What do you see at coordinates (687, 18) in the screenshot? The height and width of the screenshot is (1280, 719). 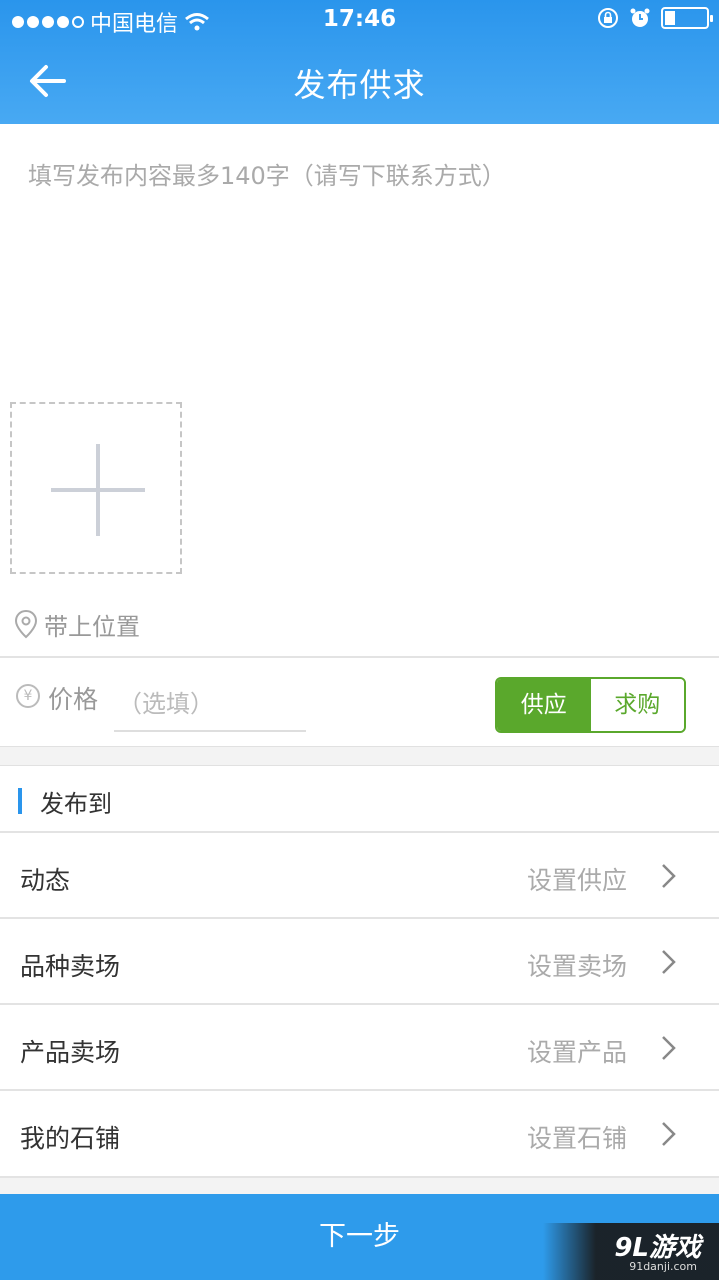 I see `battery-icon` at bounding box center [687, 18].